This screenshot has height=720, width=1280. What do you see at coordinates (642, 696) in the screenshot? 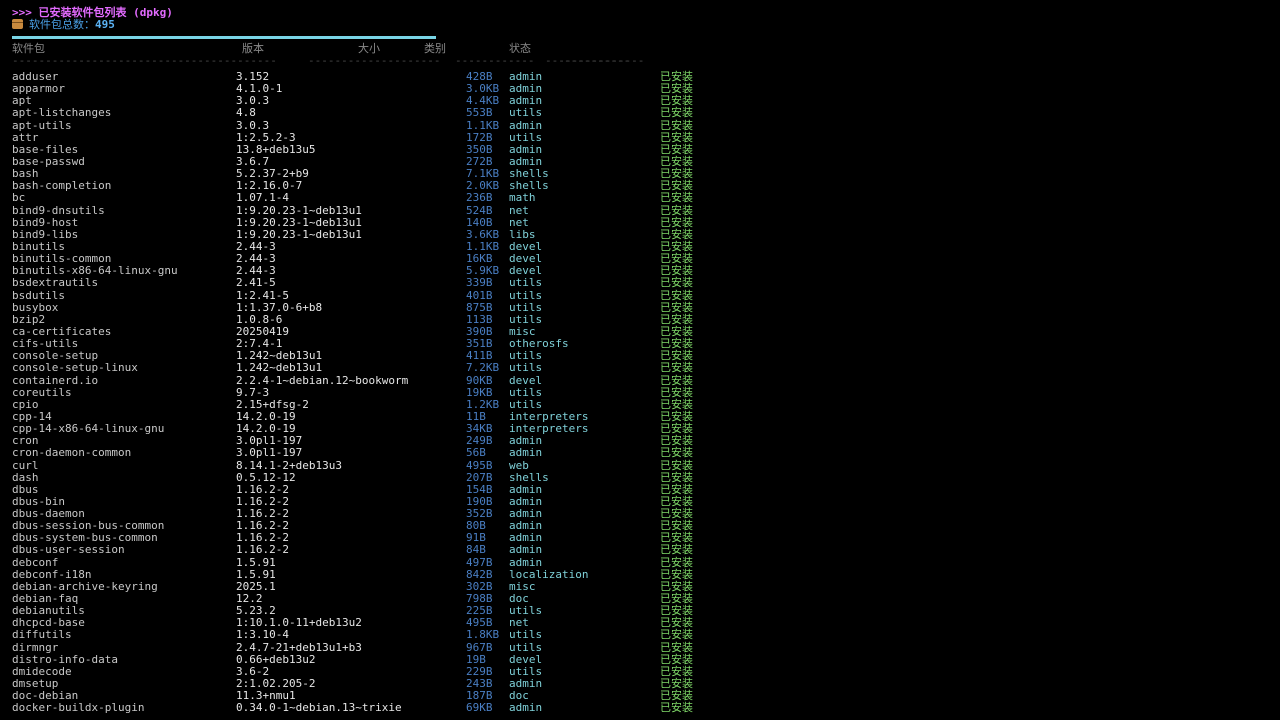
I see `table-row: doc-debian 11.3+nmu1 187B doc 已安装` at bounding box center [642, 696].